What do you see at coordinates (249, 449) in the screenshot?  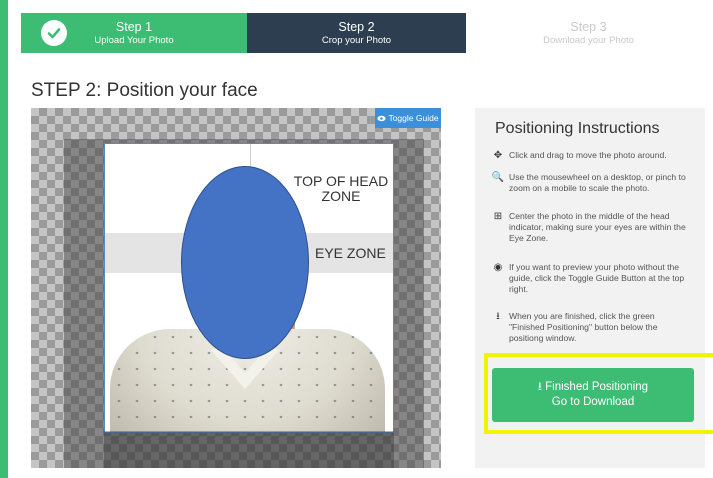 I see `bottom-shade` at bounding box center [249, 449].